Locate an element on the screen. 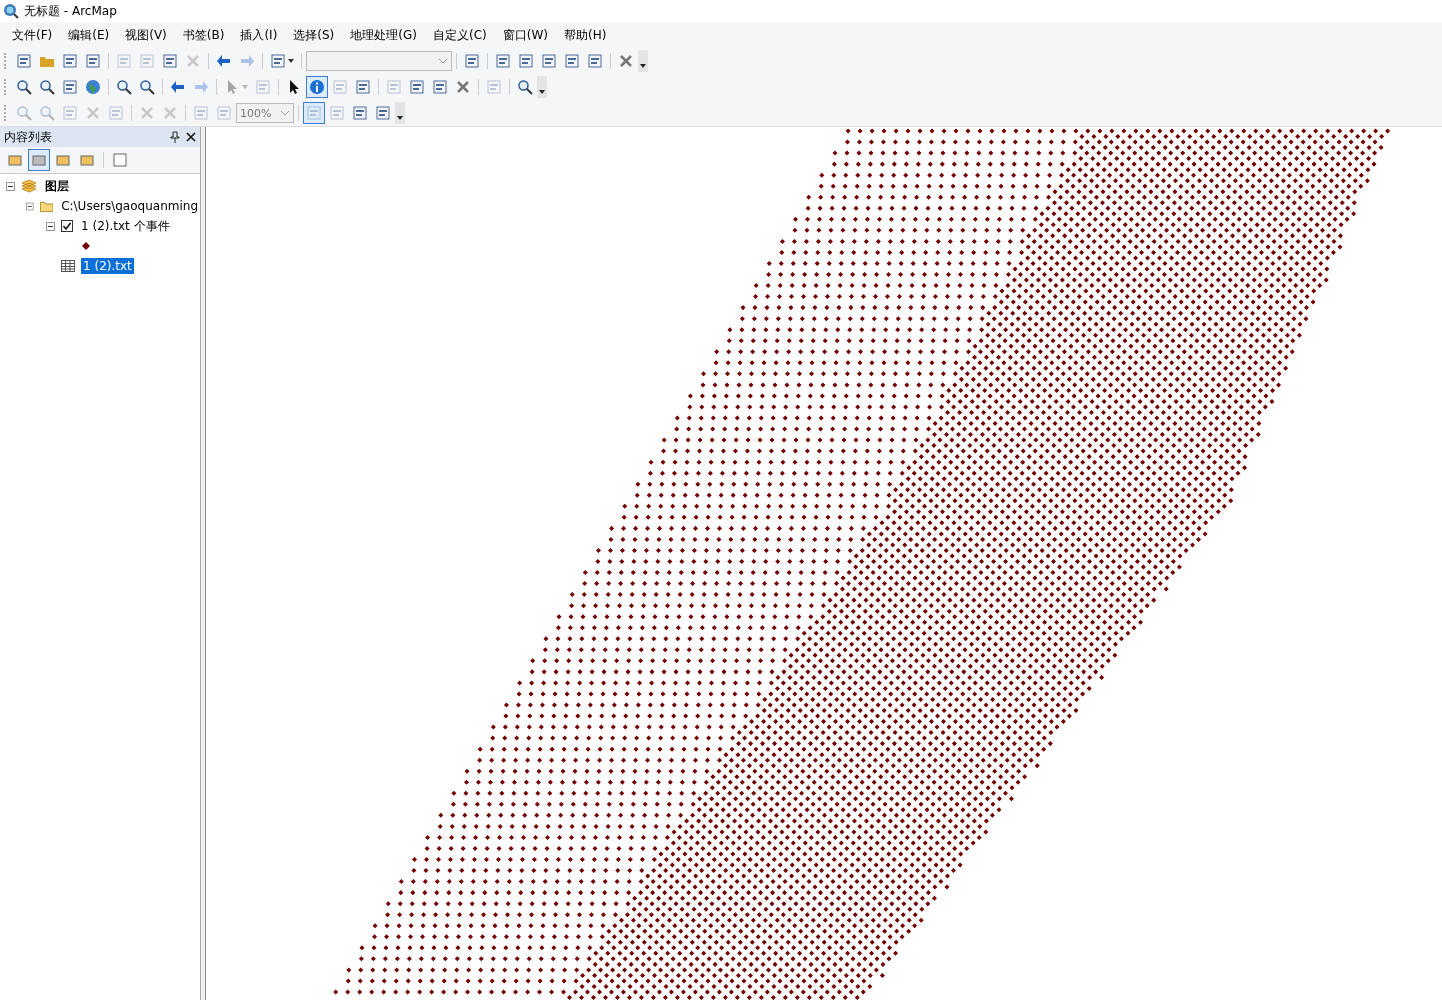 This screenshot has height=1000, width=1442. menu-item: 插入(I) is located at coordinates (259, 35).